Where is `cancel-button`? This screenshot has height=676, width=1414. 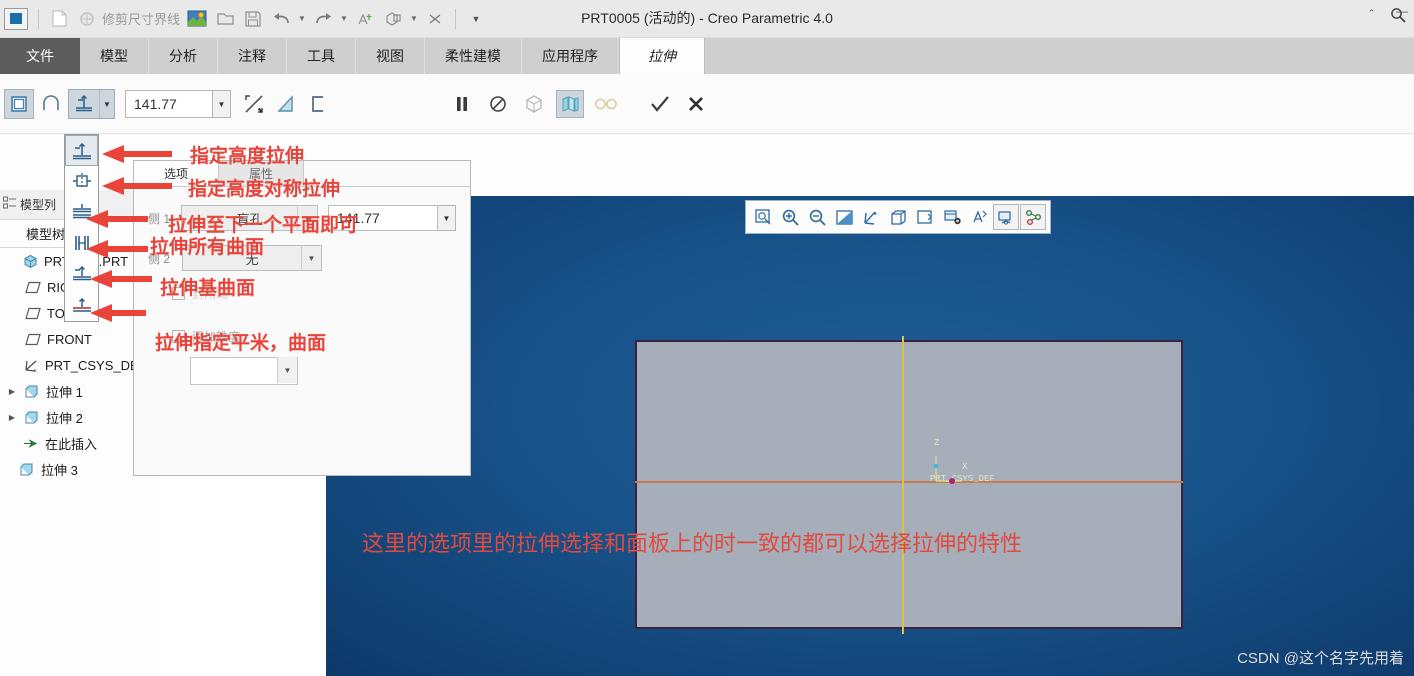
cancel-button is located at coordinates (696, 104).